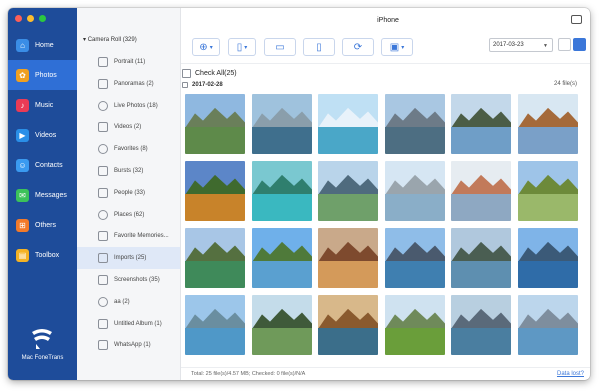 The image size is (600, 392). I want to click on minimize-window-button, so click(30, 18).